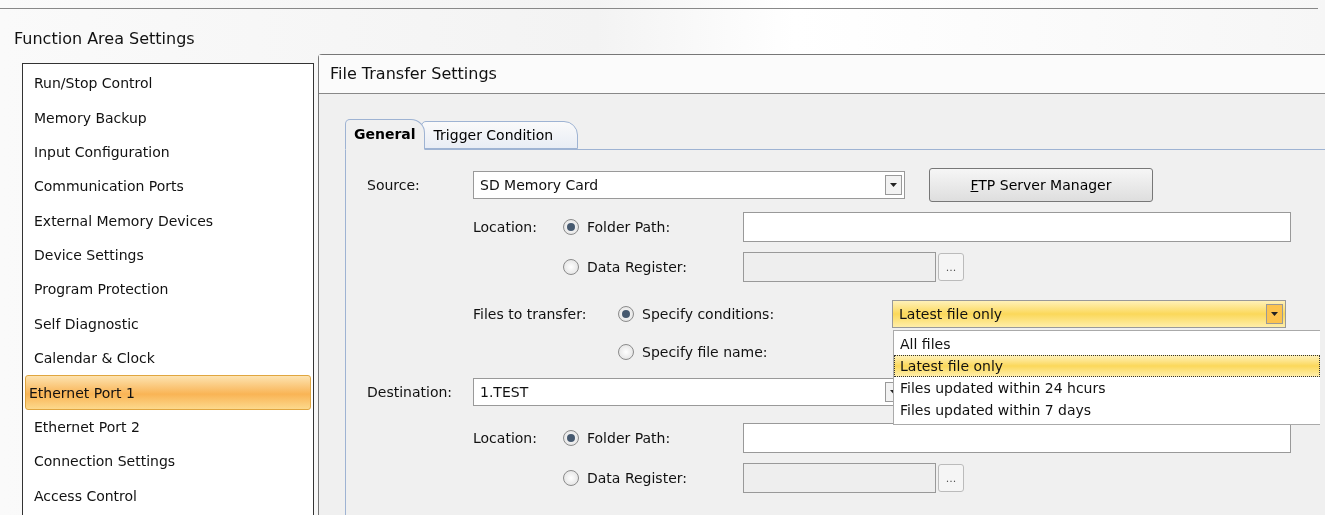  I want to click on field-label: Source:, so click(394, 184).